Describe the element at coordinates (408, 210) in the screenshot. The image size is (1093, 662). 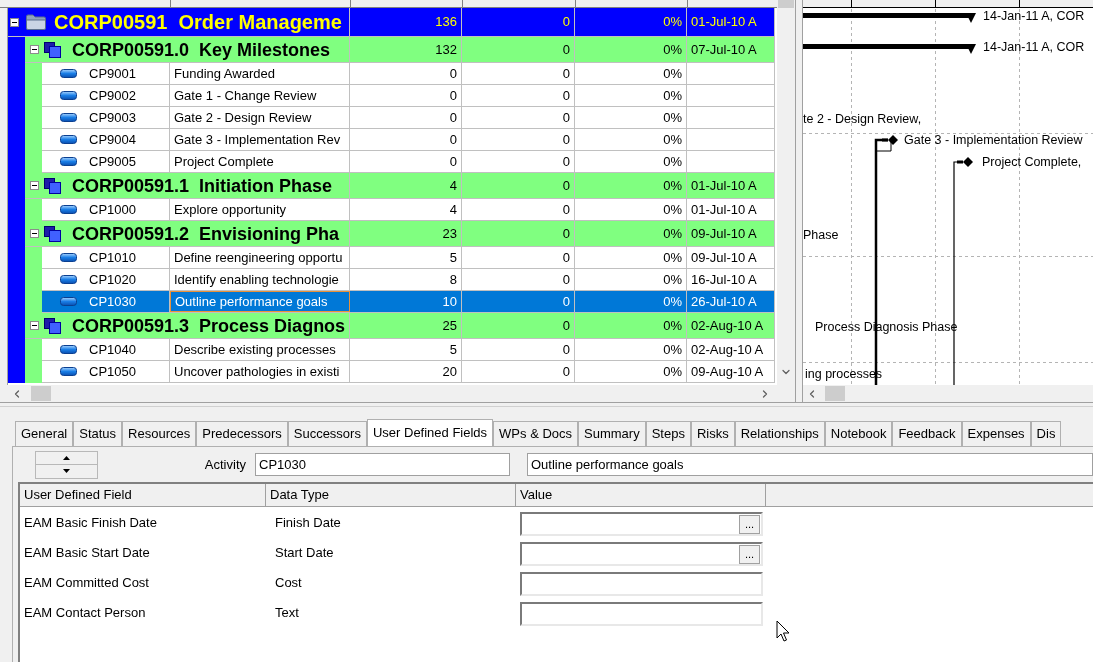
I see `activity-row: CP1000 Explore opportunity 4 0 0% 01-Jul-10 A` at that location.